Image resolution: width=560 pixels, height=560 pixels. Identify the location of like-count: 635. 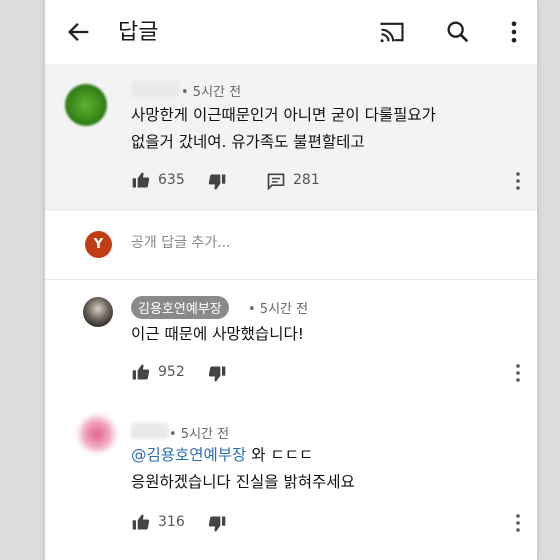
(171, 180).